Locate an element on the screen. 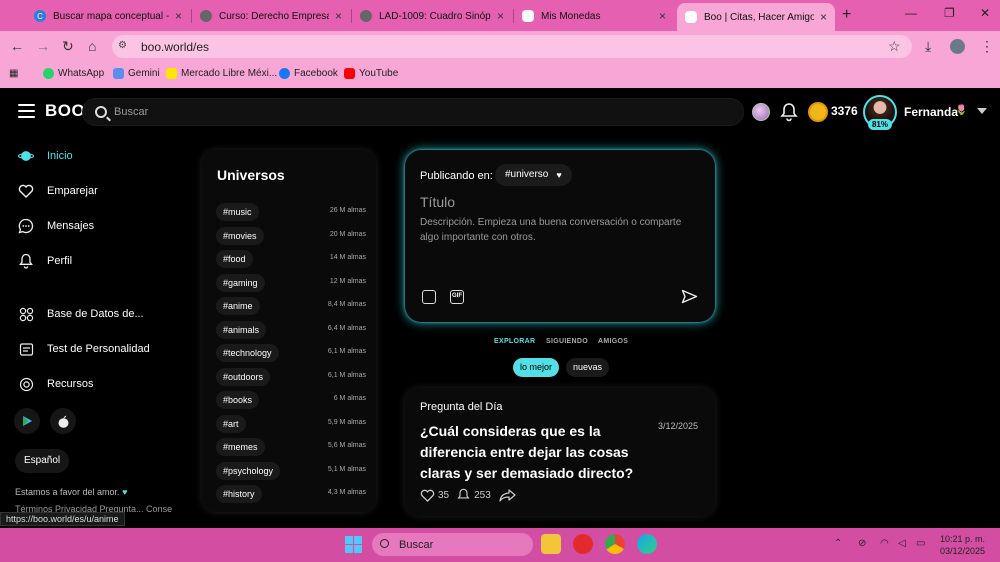  universe-tag: #psychology is located at coordinates (248, 470).